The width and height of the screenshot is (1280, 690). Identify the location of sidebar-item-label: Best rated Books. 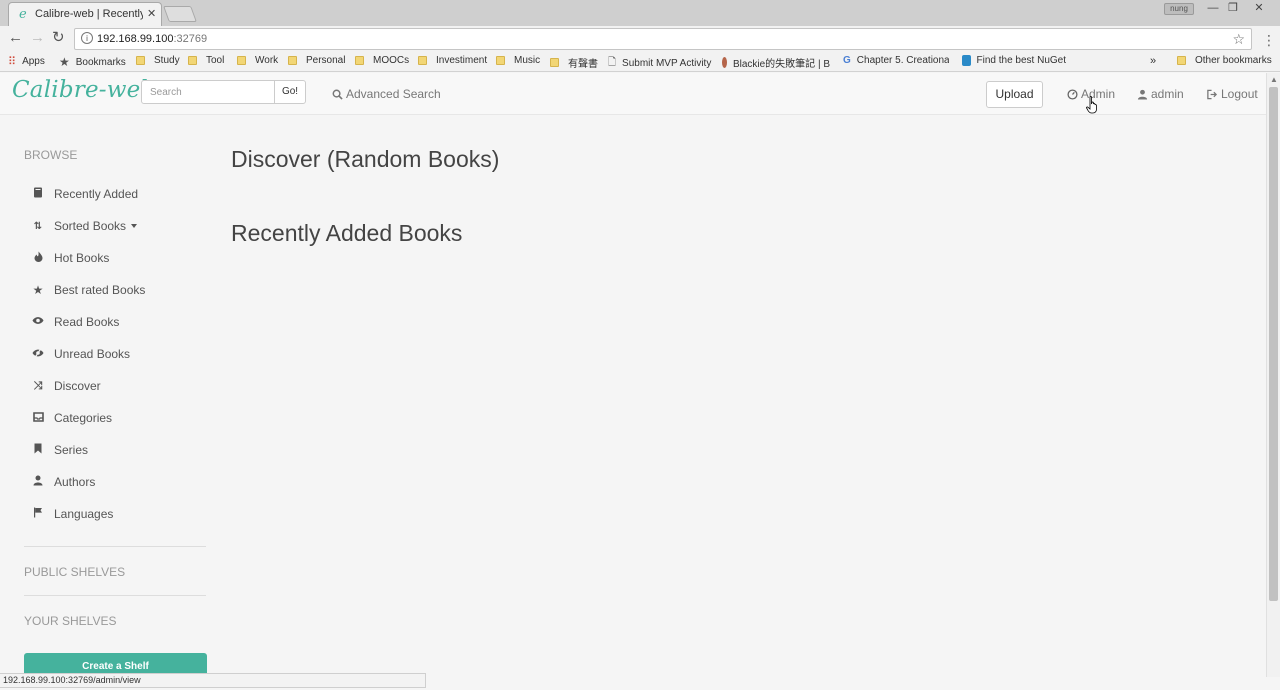
(100, 290).